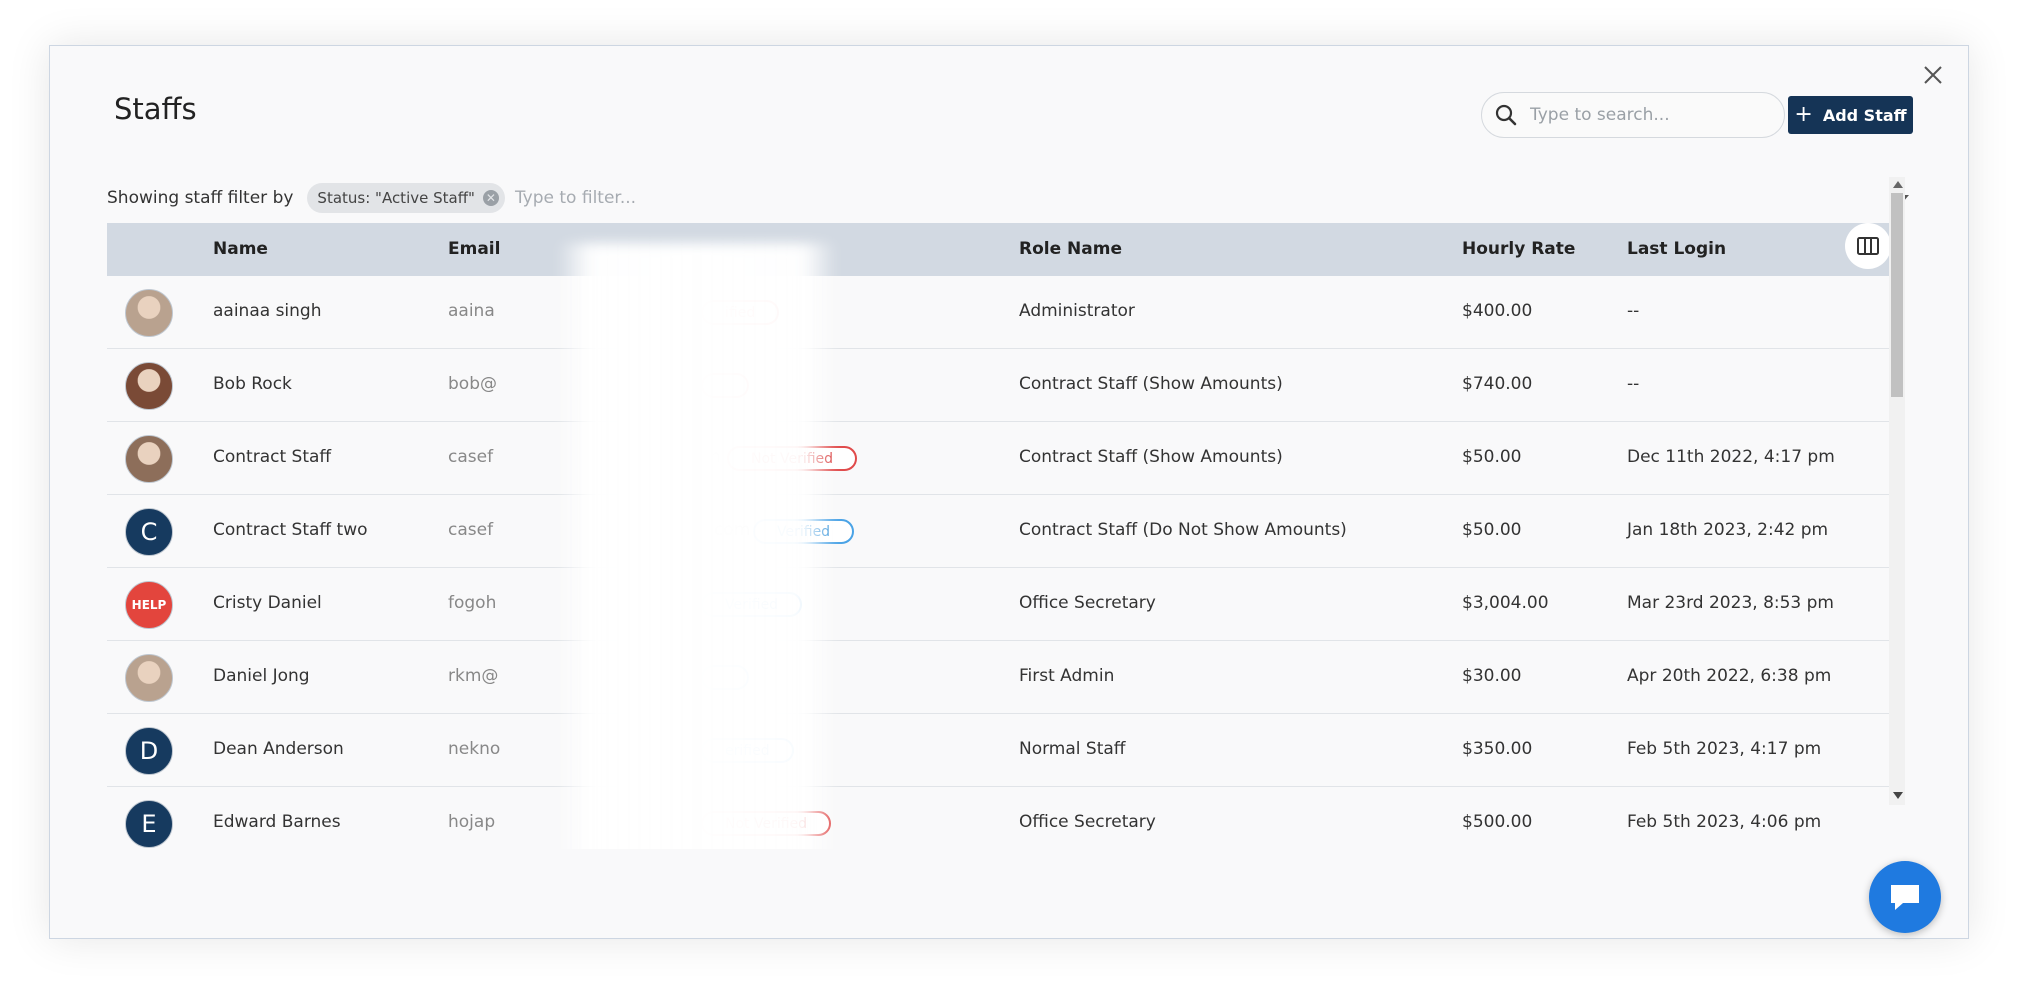 The height and width of the screenshot is (992, 2018). I want to click on header-role: Role Name, so click(1070, 249).